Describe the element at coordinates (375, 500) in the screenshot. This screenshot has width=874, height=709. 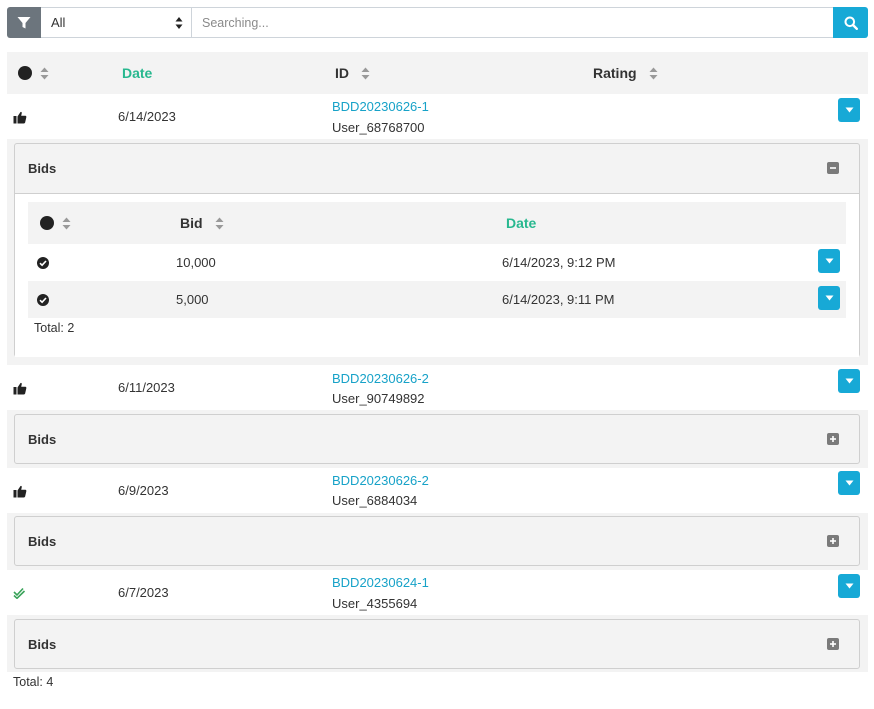
I see `row-user: User_6884034` at that location.